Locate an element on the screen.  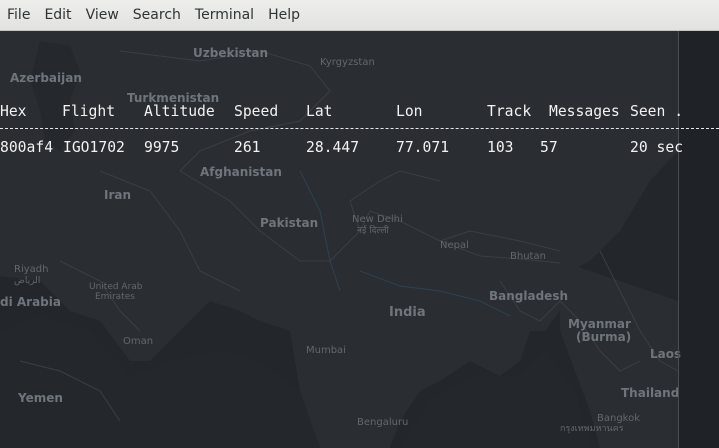
header-seen: Seen . is located at coordinates (657, 111).